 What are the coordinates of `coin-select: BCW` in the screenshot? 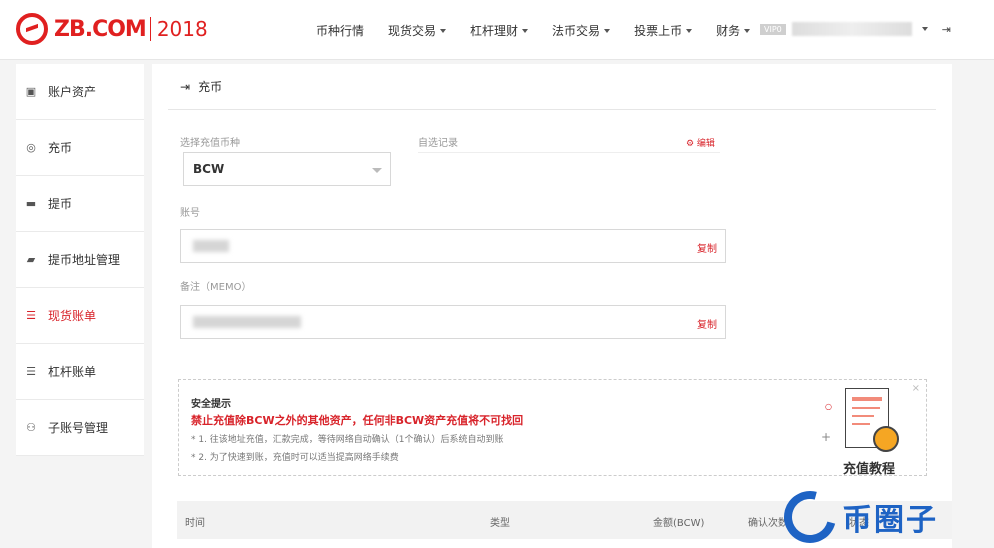 It's located at (287, 169).